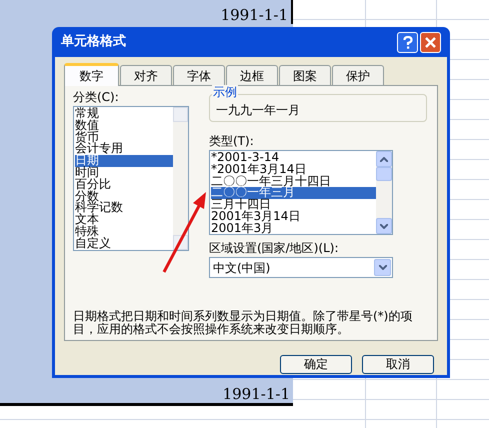 This screenshot has height=428, width=489. I want to click on category-list: 常规 数值 货币 会计专用 日期 时间 百分比 分数 科学记数 文本 特殊 自定义, so click(131, 178).